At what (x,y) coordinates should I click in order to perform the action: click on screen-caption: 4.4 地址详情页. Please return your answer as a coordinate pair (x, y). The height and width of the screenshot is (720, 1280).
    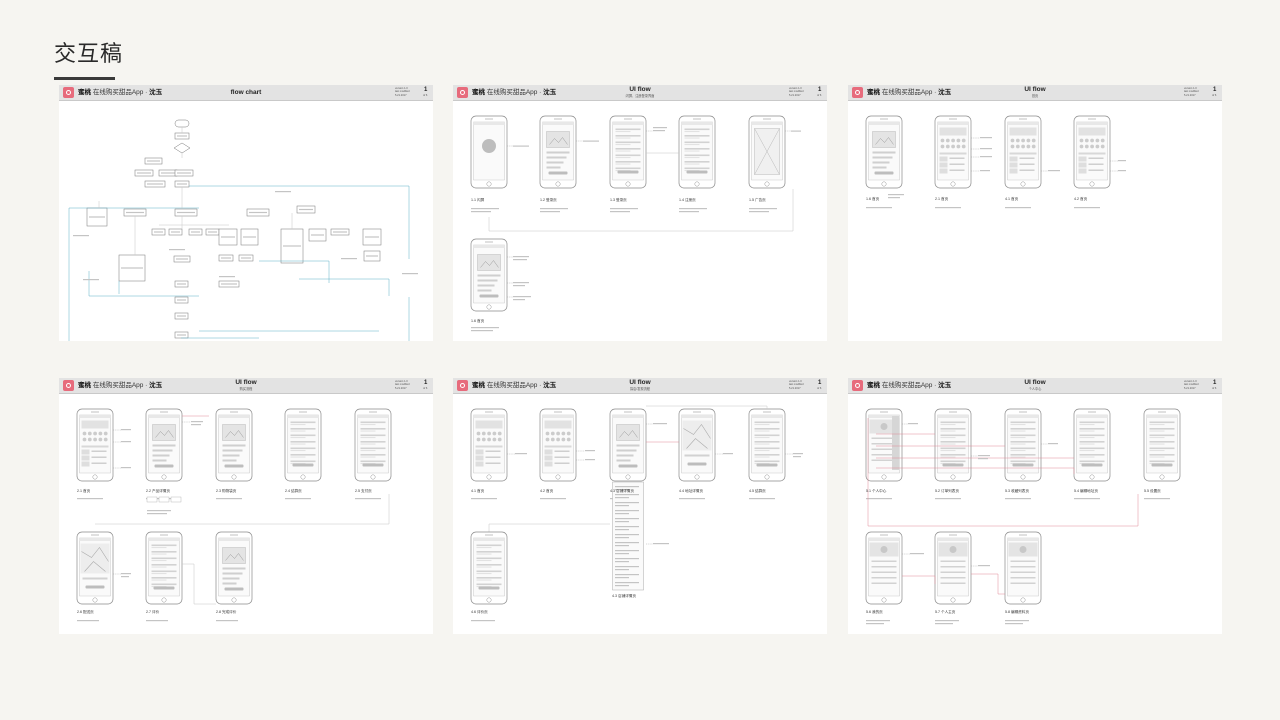
    Looking at the image, I should click on (691, 491).